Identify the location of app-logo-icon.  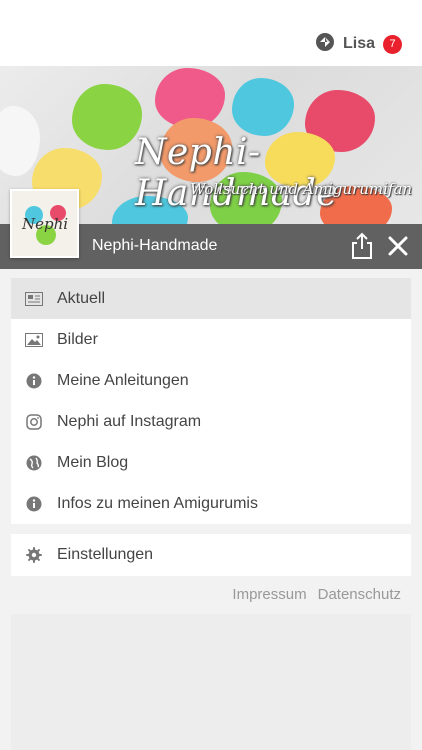
(325, 44).